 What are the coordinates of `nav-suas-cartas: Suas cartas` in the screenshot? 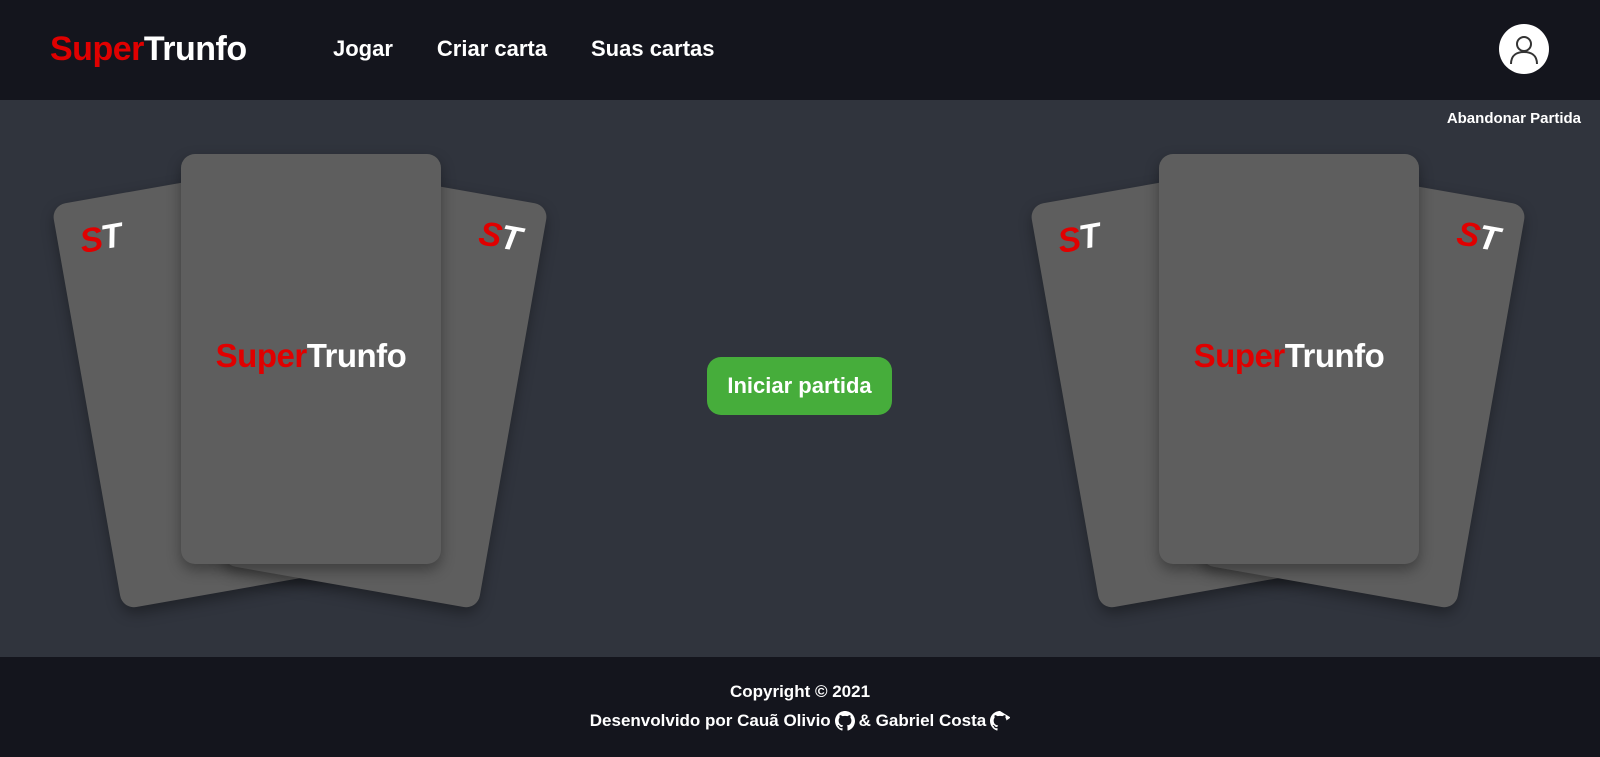 It's located at (653, 49).